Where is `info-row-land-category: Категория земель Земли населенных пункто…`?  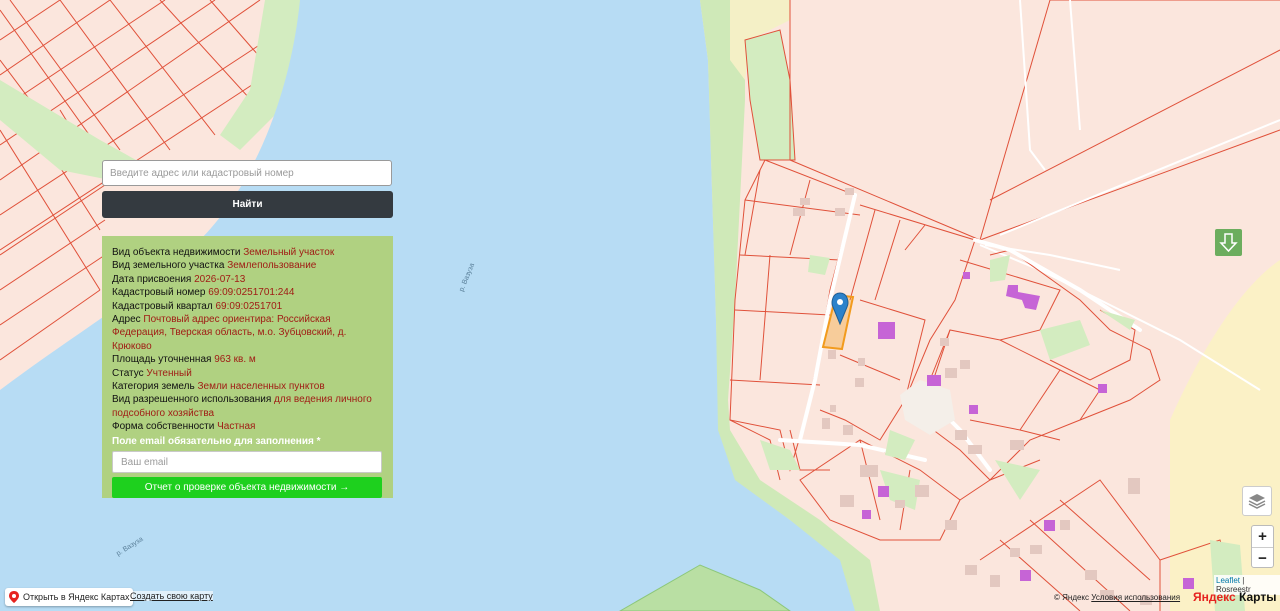
info-row-land-category: Категория земель Земли населенных пункто… is located at coordinates (218, 387).